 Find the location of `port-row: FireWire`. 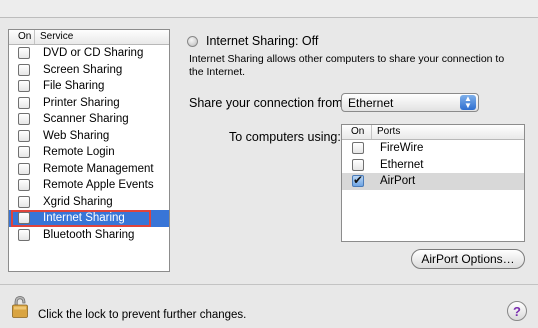

port-row: FireWire is located at coordinates (433, 148).